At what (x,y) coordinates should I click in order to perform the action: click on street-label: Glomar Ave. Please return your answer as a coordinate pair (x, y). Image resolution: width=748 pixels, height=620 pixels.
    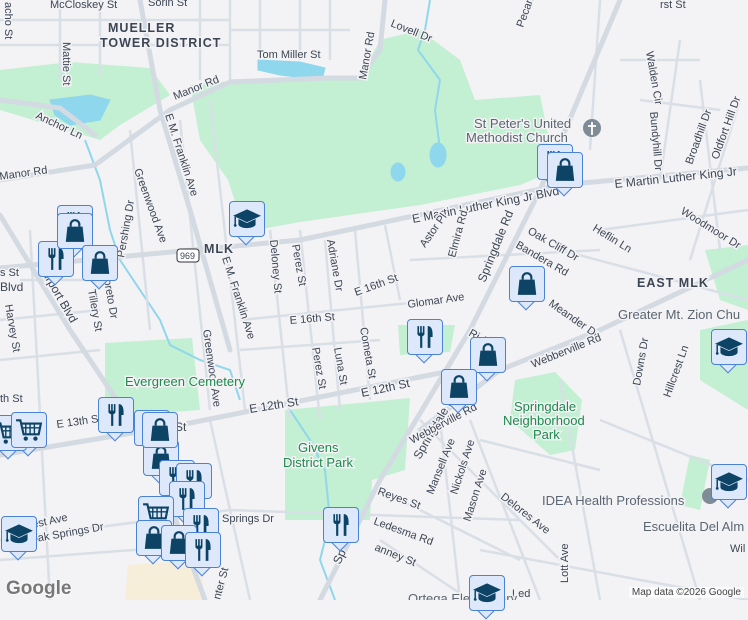
    Looking at the image, I should click on (436, 301).